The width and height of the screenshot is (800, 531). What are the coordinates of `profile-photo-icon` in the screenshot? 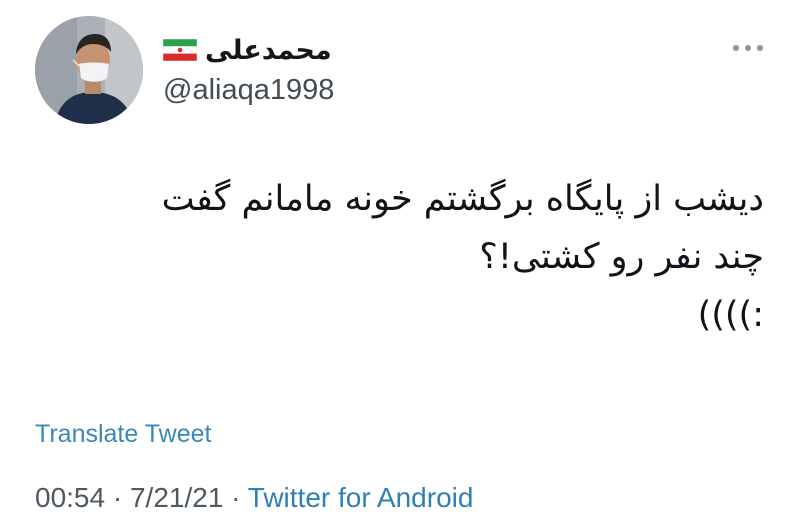 It's located at (89, 70).